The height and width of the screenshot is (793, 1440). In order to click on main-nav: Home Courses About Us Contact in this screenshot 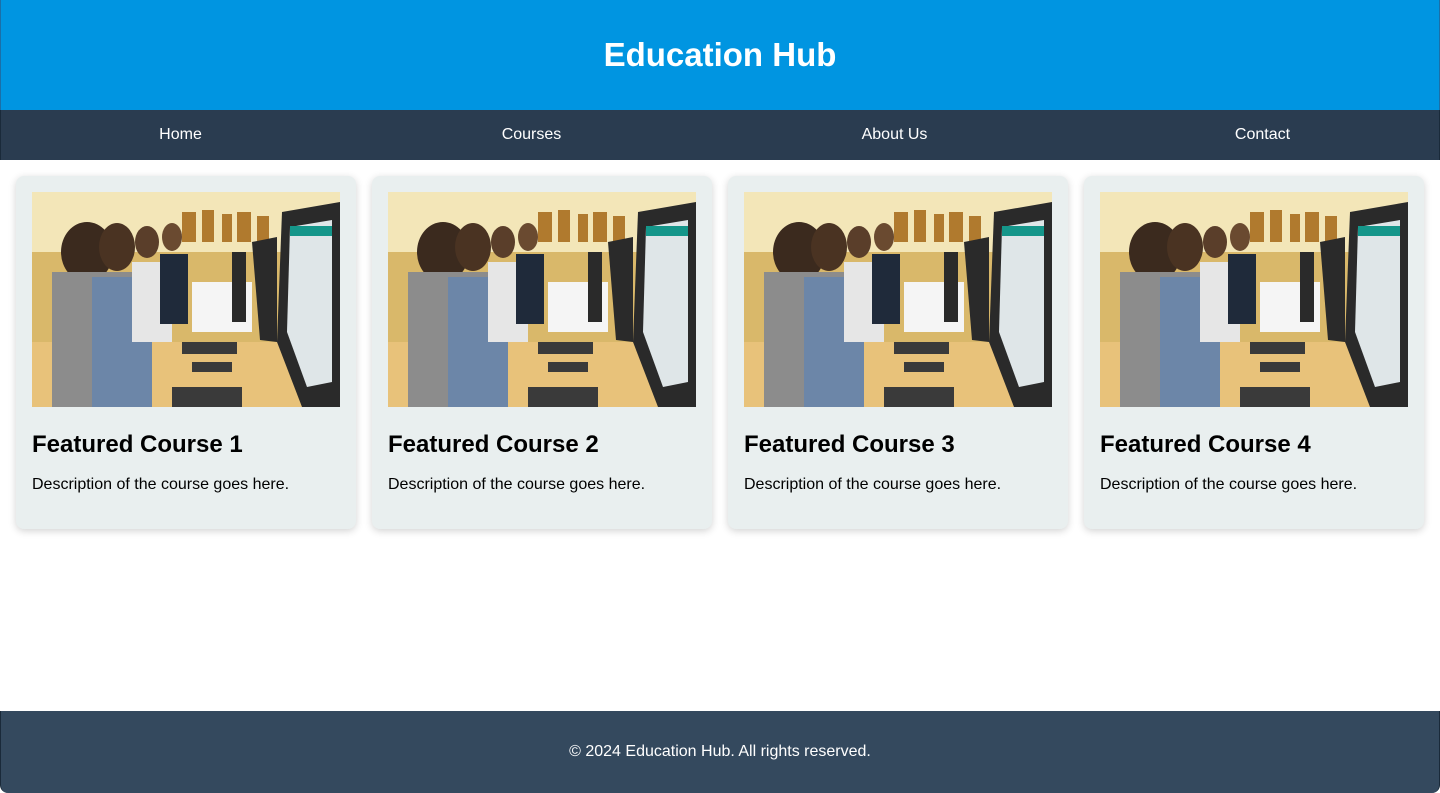, I will do `click(720, 135)`.